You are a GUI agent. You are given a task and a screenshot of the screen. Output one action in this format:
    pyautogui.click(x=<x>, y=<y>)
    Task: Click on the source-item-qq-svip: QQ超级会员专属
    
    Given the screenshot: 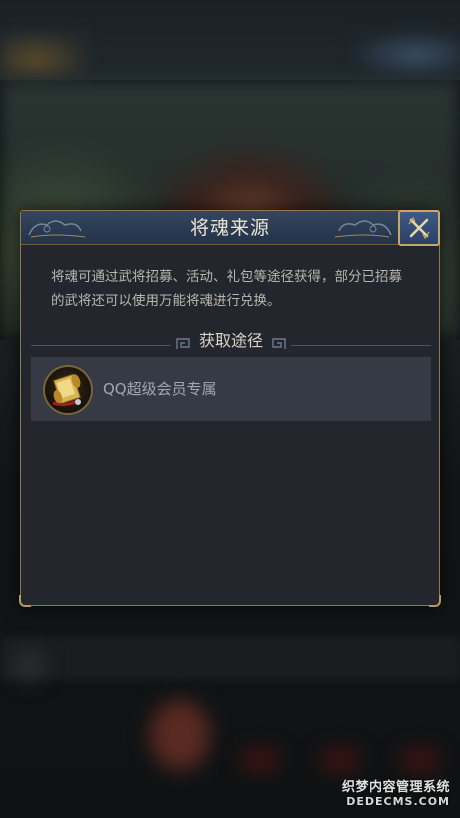 What is the action you would take?
    pyautogui.click(x=231, y=389)
    